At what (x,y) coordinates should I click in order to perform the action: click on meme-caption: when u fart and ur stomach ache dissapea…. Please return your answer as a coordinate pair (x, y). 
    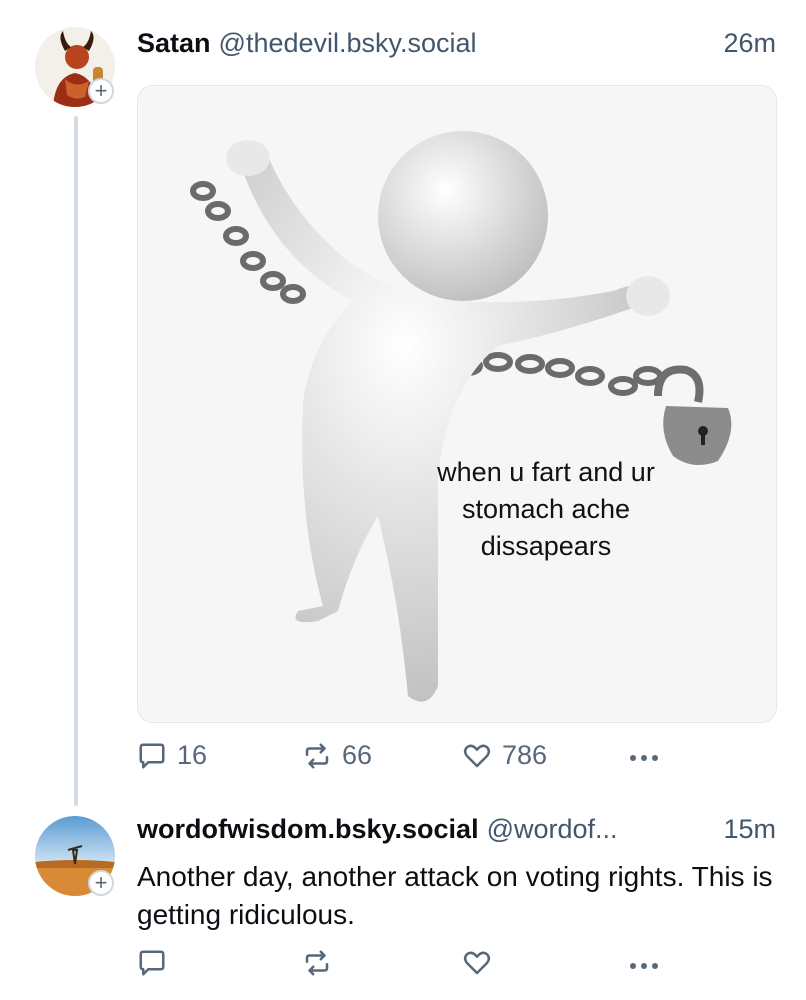
    Looking at the image, I should click on (546, 509).